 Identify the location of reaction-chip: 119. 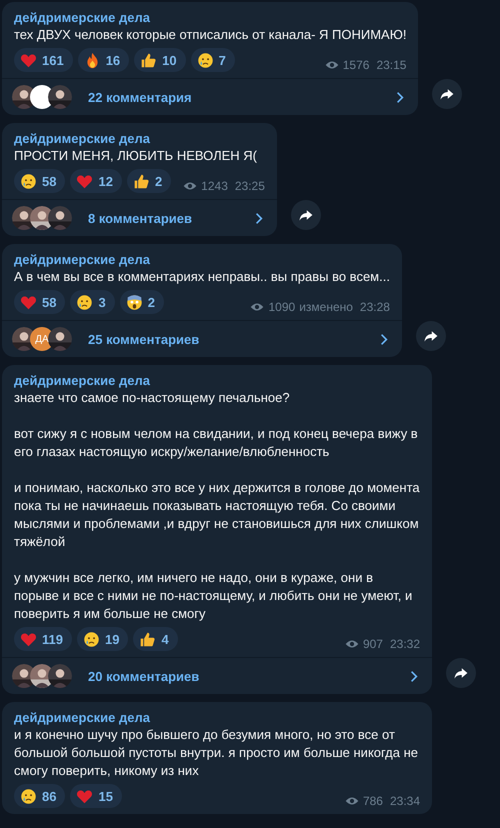
(43, 639).